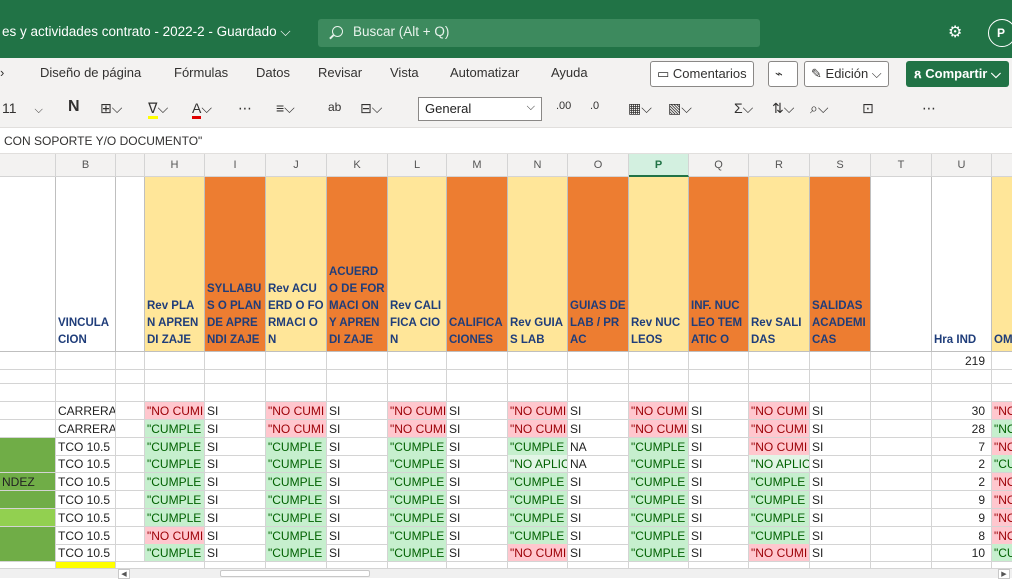 The height and width of the screenshot is (579, 1012). I want to click on column-header-j: J, so click(296, 165).